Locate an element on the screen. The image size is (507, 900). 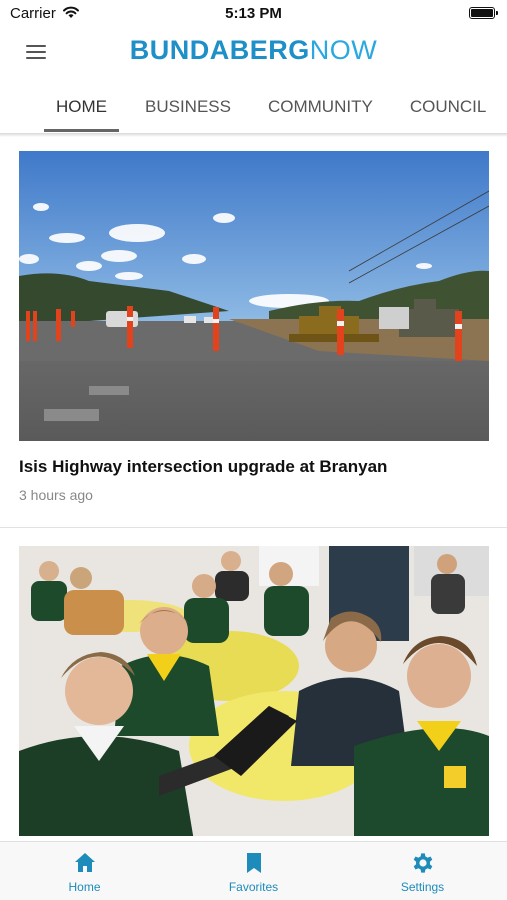
status-time: 5:13 PM is located at coordinates (253, 13).